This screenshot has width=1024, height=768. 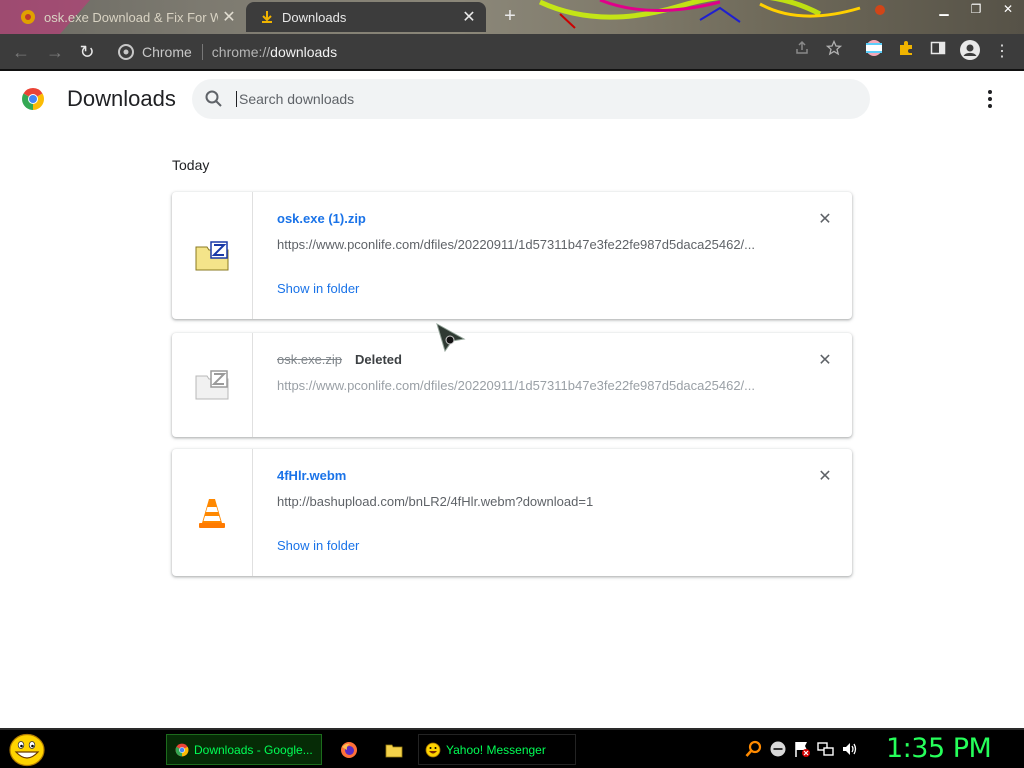 I want to click on action-center-flag-icon, so click(x=802, y=749).